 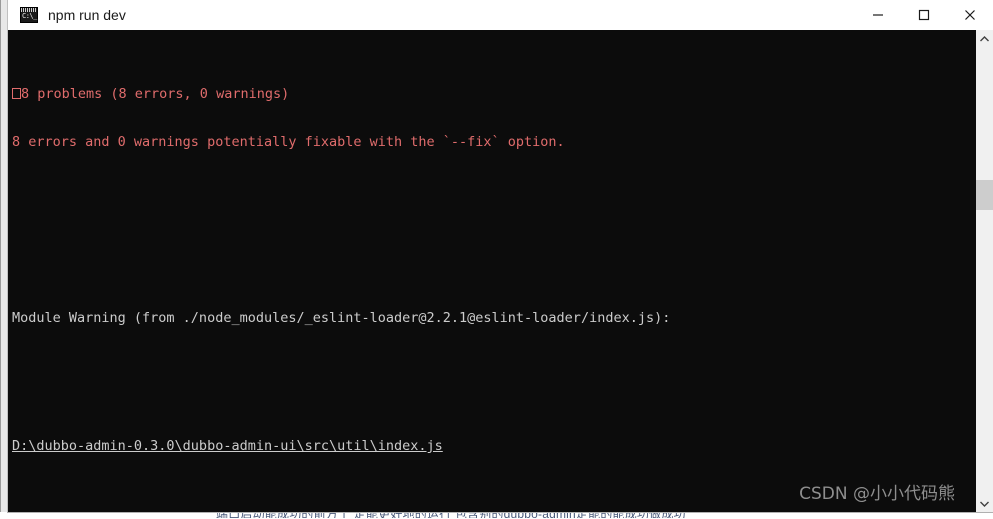 What do you see at coordinates (984, 38) in the screenshot?
I see `chevron-up-icon` at bounding box center [984, 38].